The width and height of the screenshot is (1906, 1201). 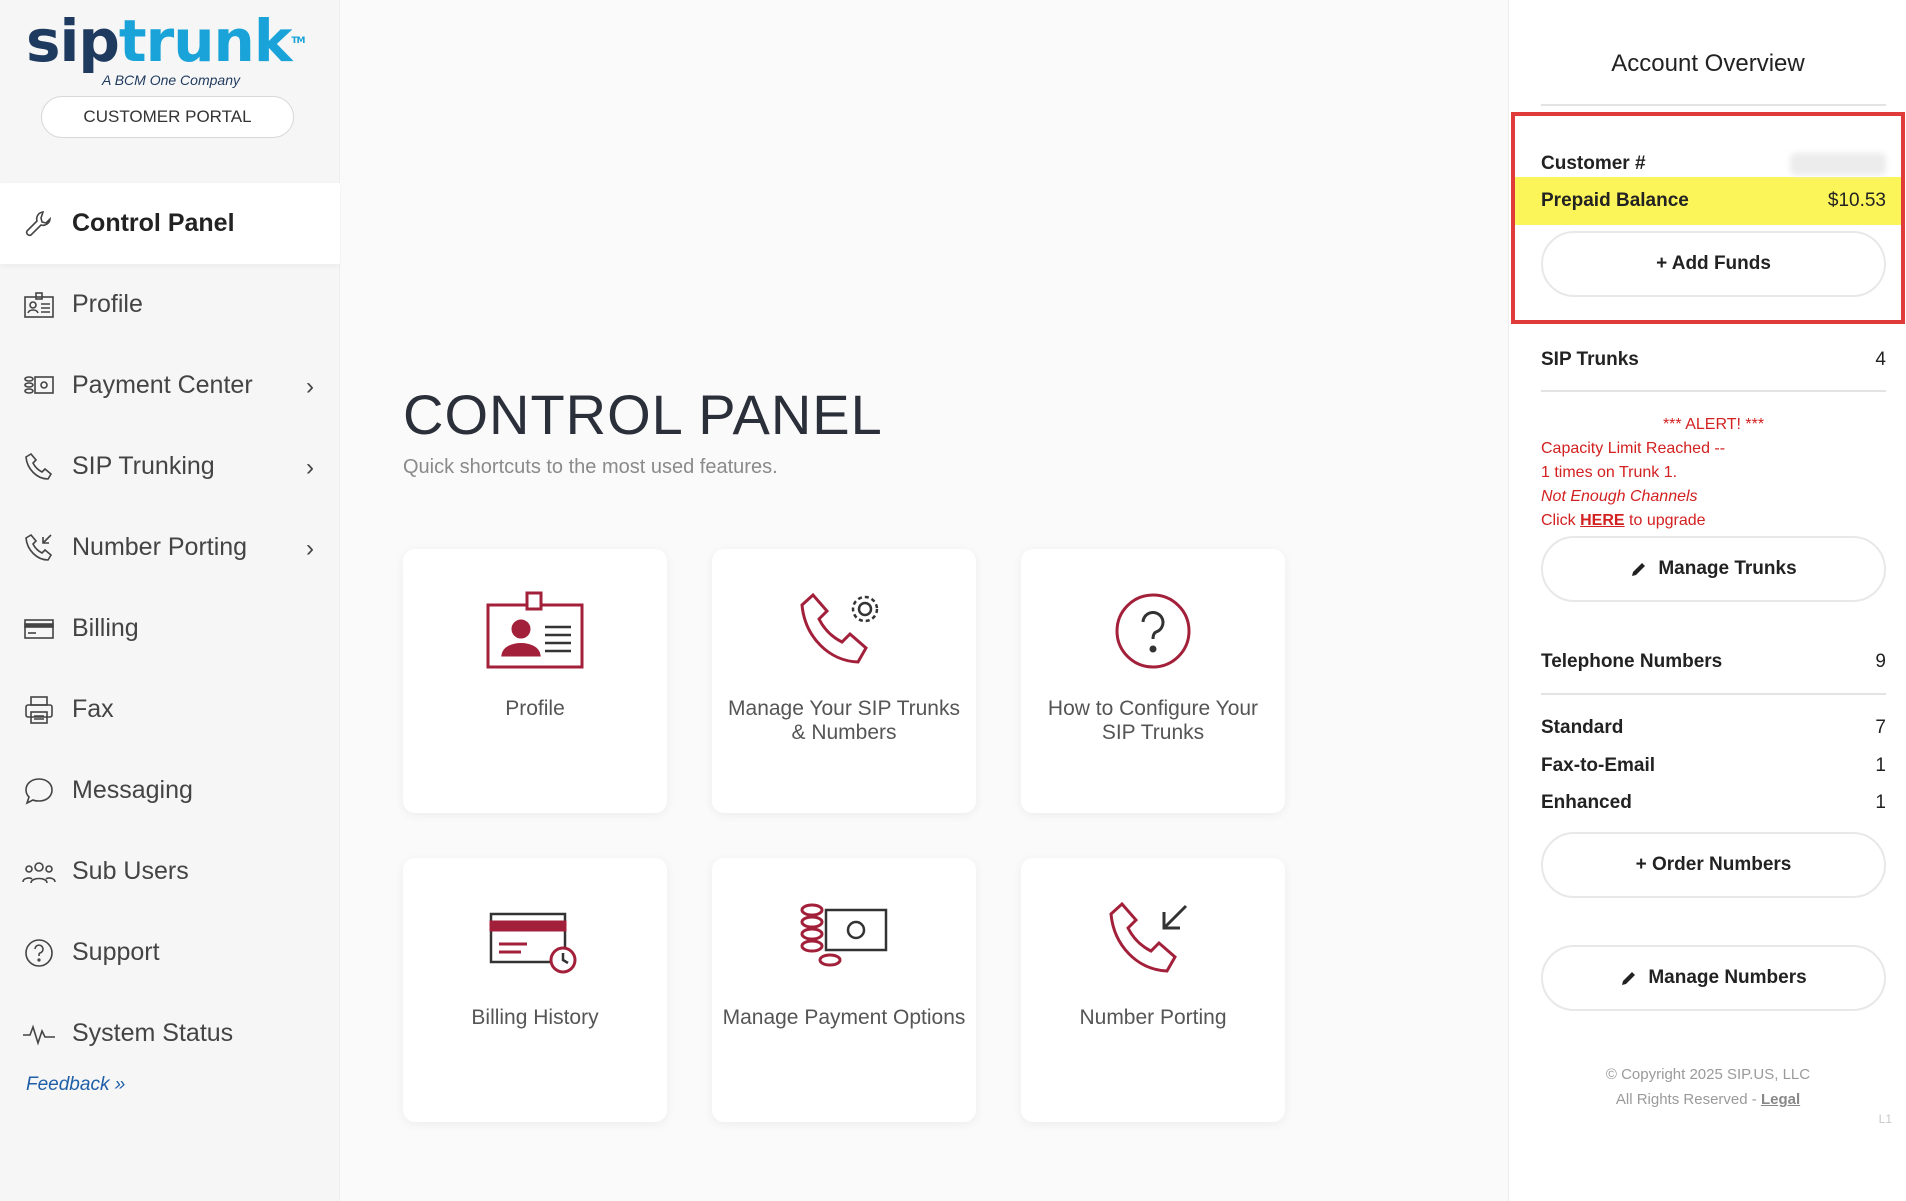 What do you see at coordinates (1582, 727) in the screenshot?
I see `standard-label: Standard` at bounding box center [1582, 727].